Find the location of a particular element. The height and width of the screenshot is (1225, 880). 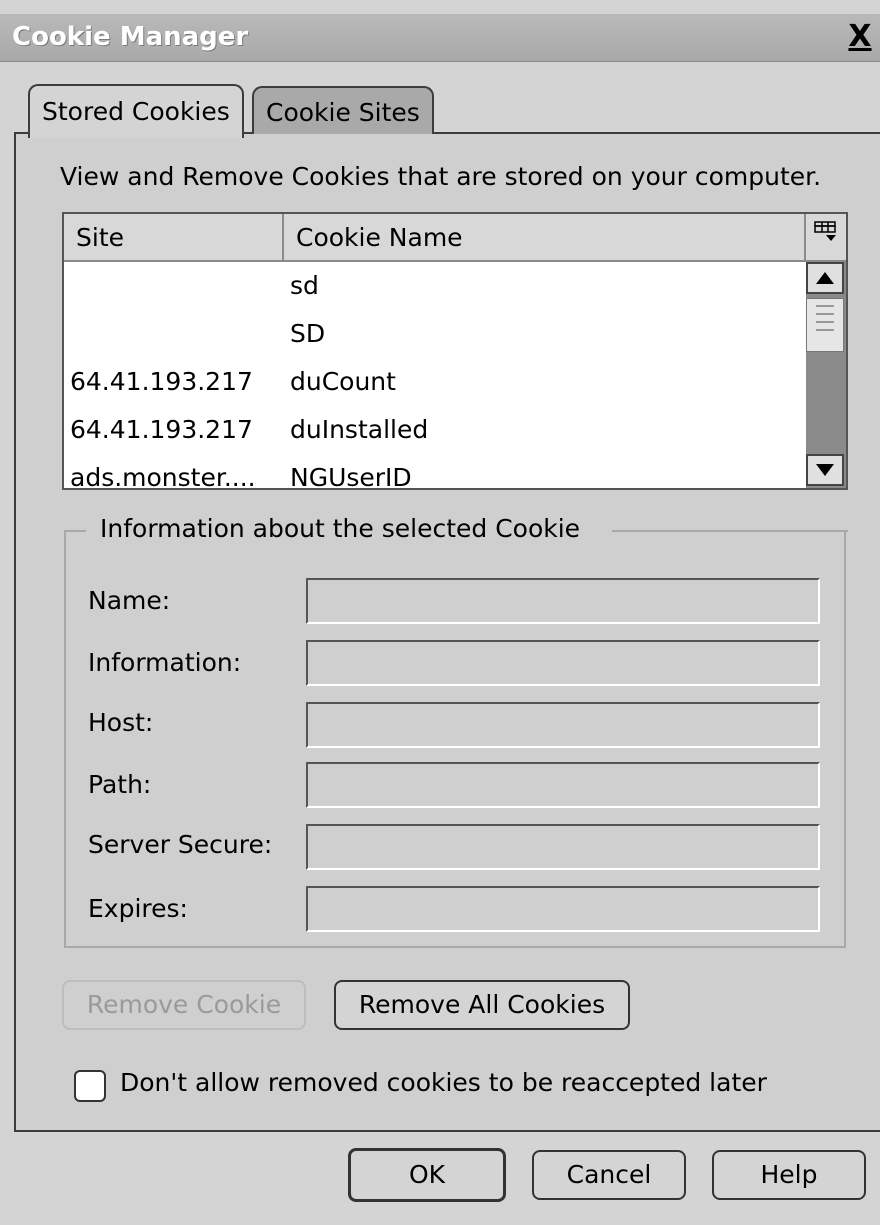

scroll-down-button is located at coordinates (825, 470).